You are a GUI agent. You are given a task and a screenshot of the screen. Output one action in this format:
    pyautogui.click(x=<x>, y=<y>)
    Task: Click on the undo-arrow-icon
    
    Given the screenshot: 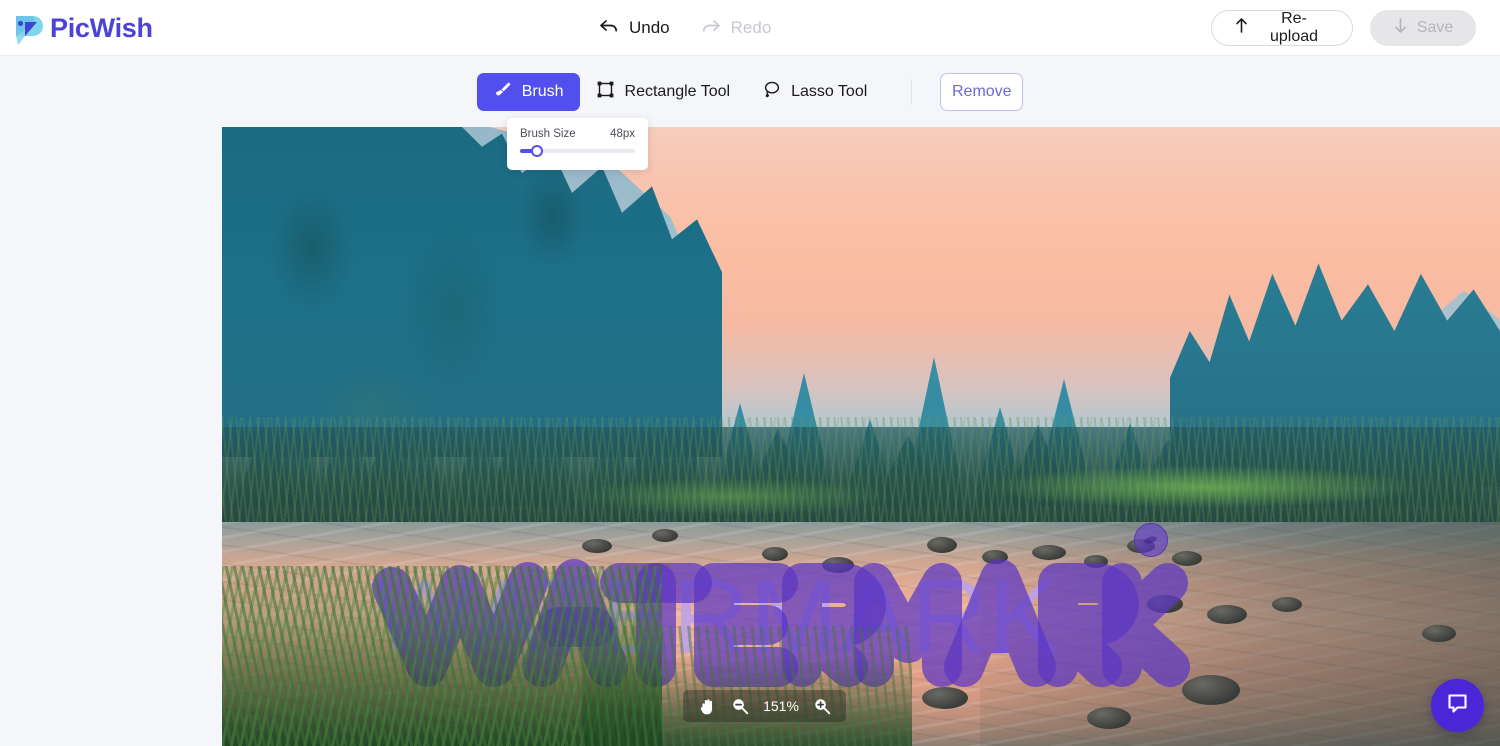 What is the action you would take?
    pyautogui.click(x=609, y=28)
    